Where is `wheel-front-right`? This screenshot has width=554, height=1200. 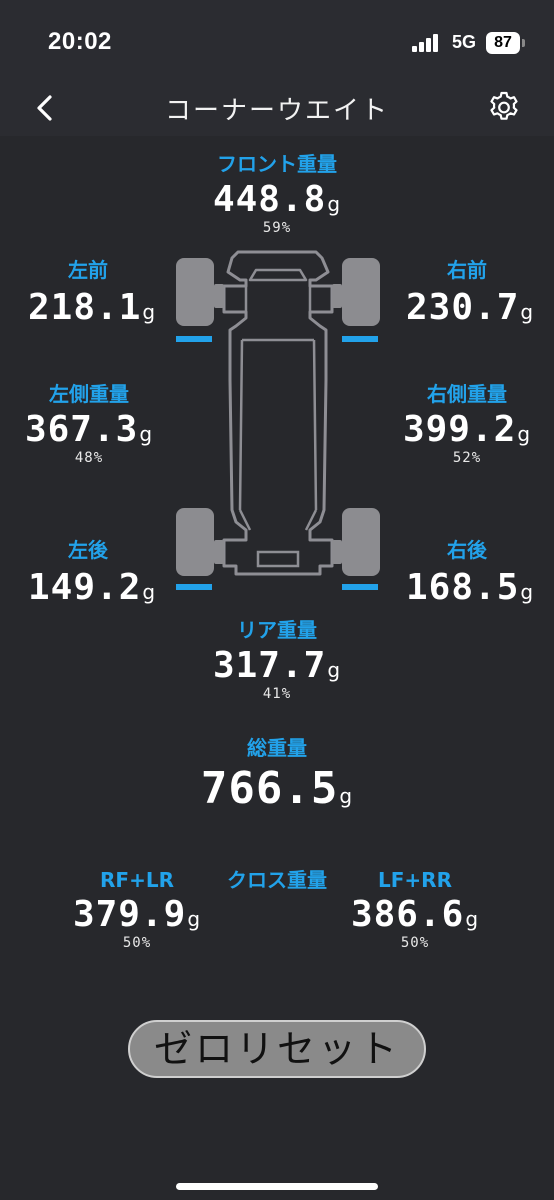
wheel-front-right is located at coordinates (356, 292).